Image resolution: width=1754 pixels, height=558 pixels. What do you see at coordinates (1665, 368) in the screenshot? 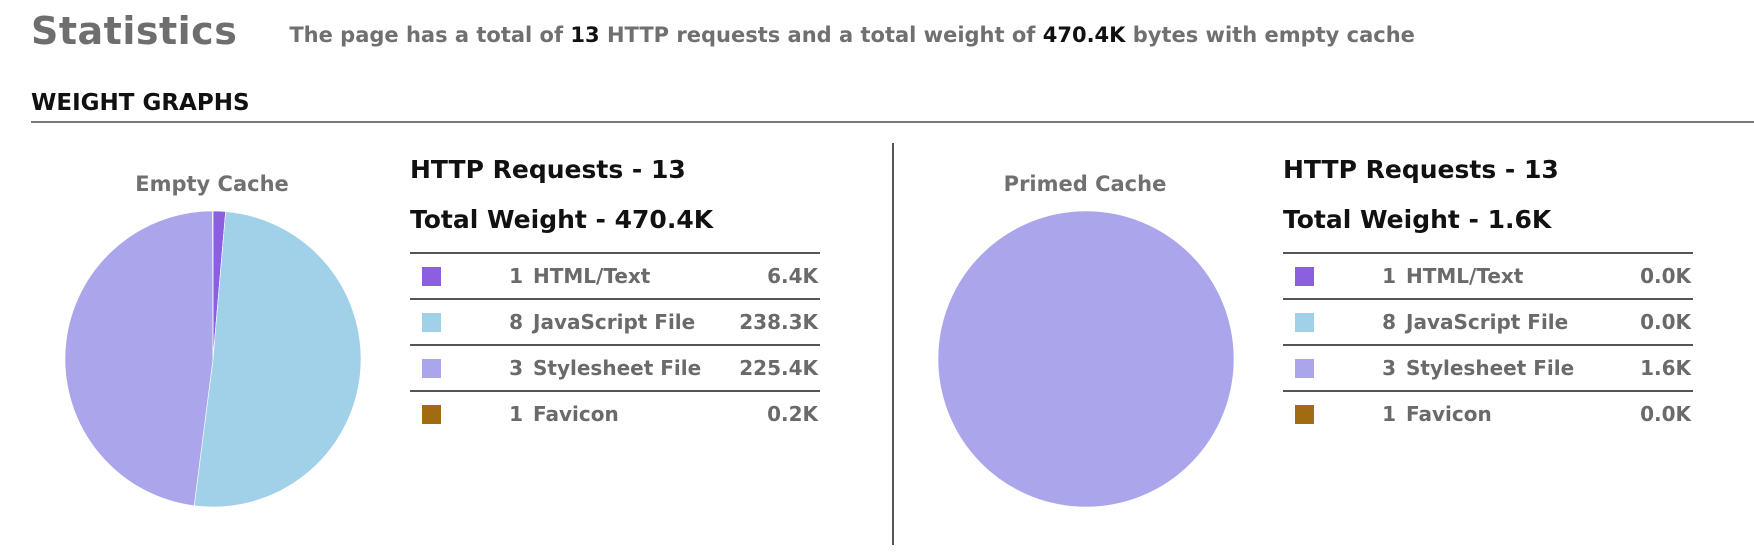
I see `legend-value: 1.6K` at bounding box center [1665, 368].